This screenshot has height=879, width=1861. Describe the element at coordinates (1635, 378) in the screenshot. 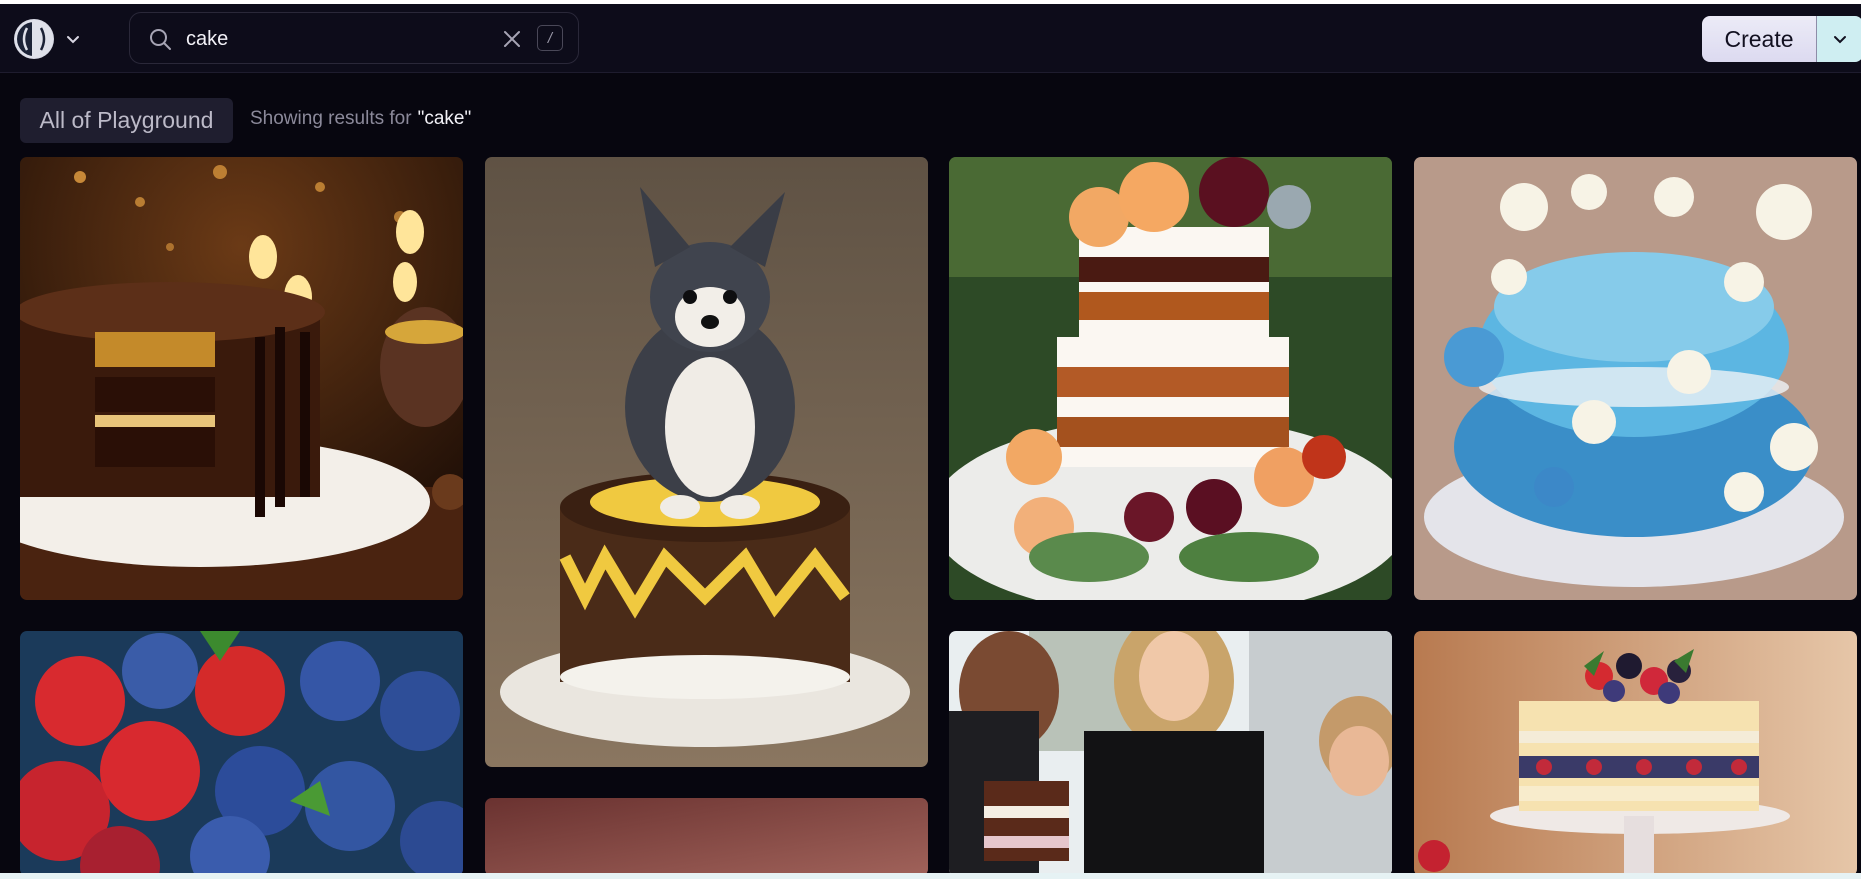

I see `gallery-image-blue-floral-cake` at that location.